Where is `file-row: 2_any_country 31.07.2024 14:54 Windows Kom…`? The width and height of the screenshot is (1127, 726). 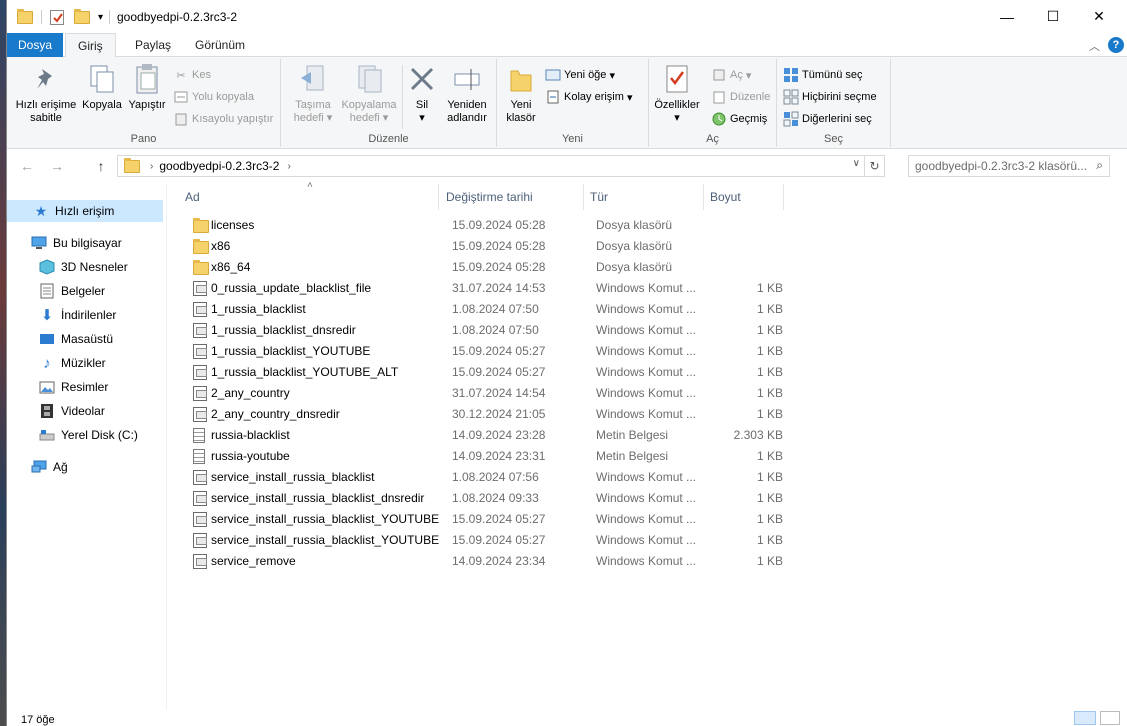 file-row: 2_any_country 31.07.2024 14:54 Windows Kom… is located at coordinates (485, 393).